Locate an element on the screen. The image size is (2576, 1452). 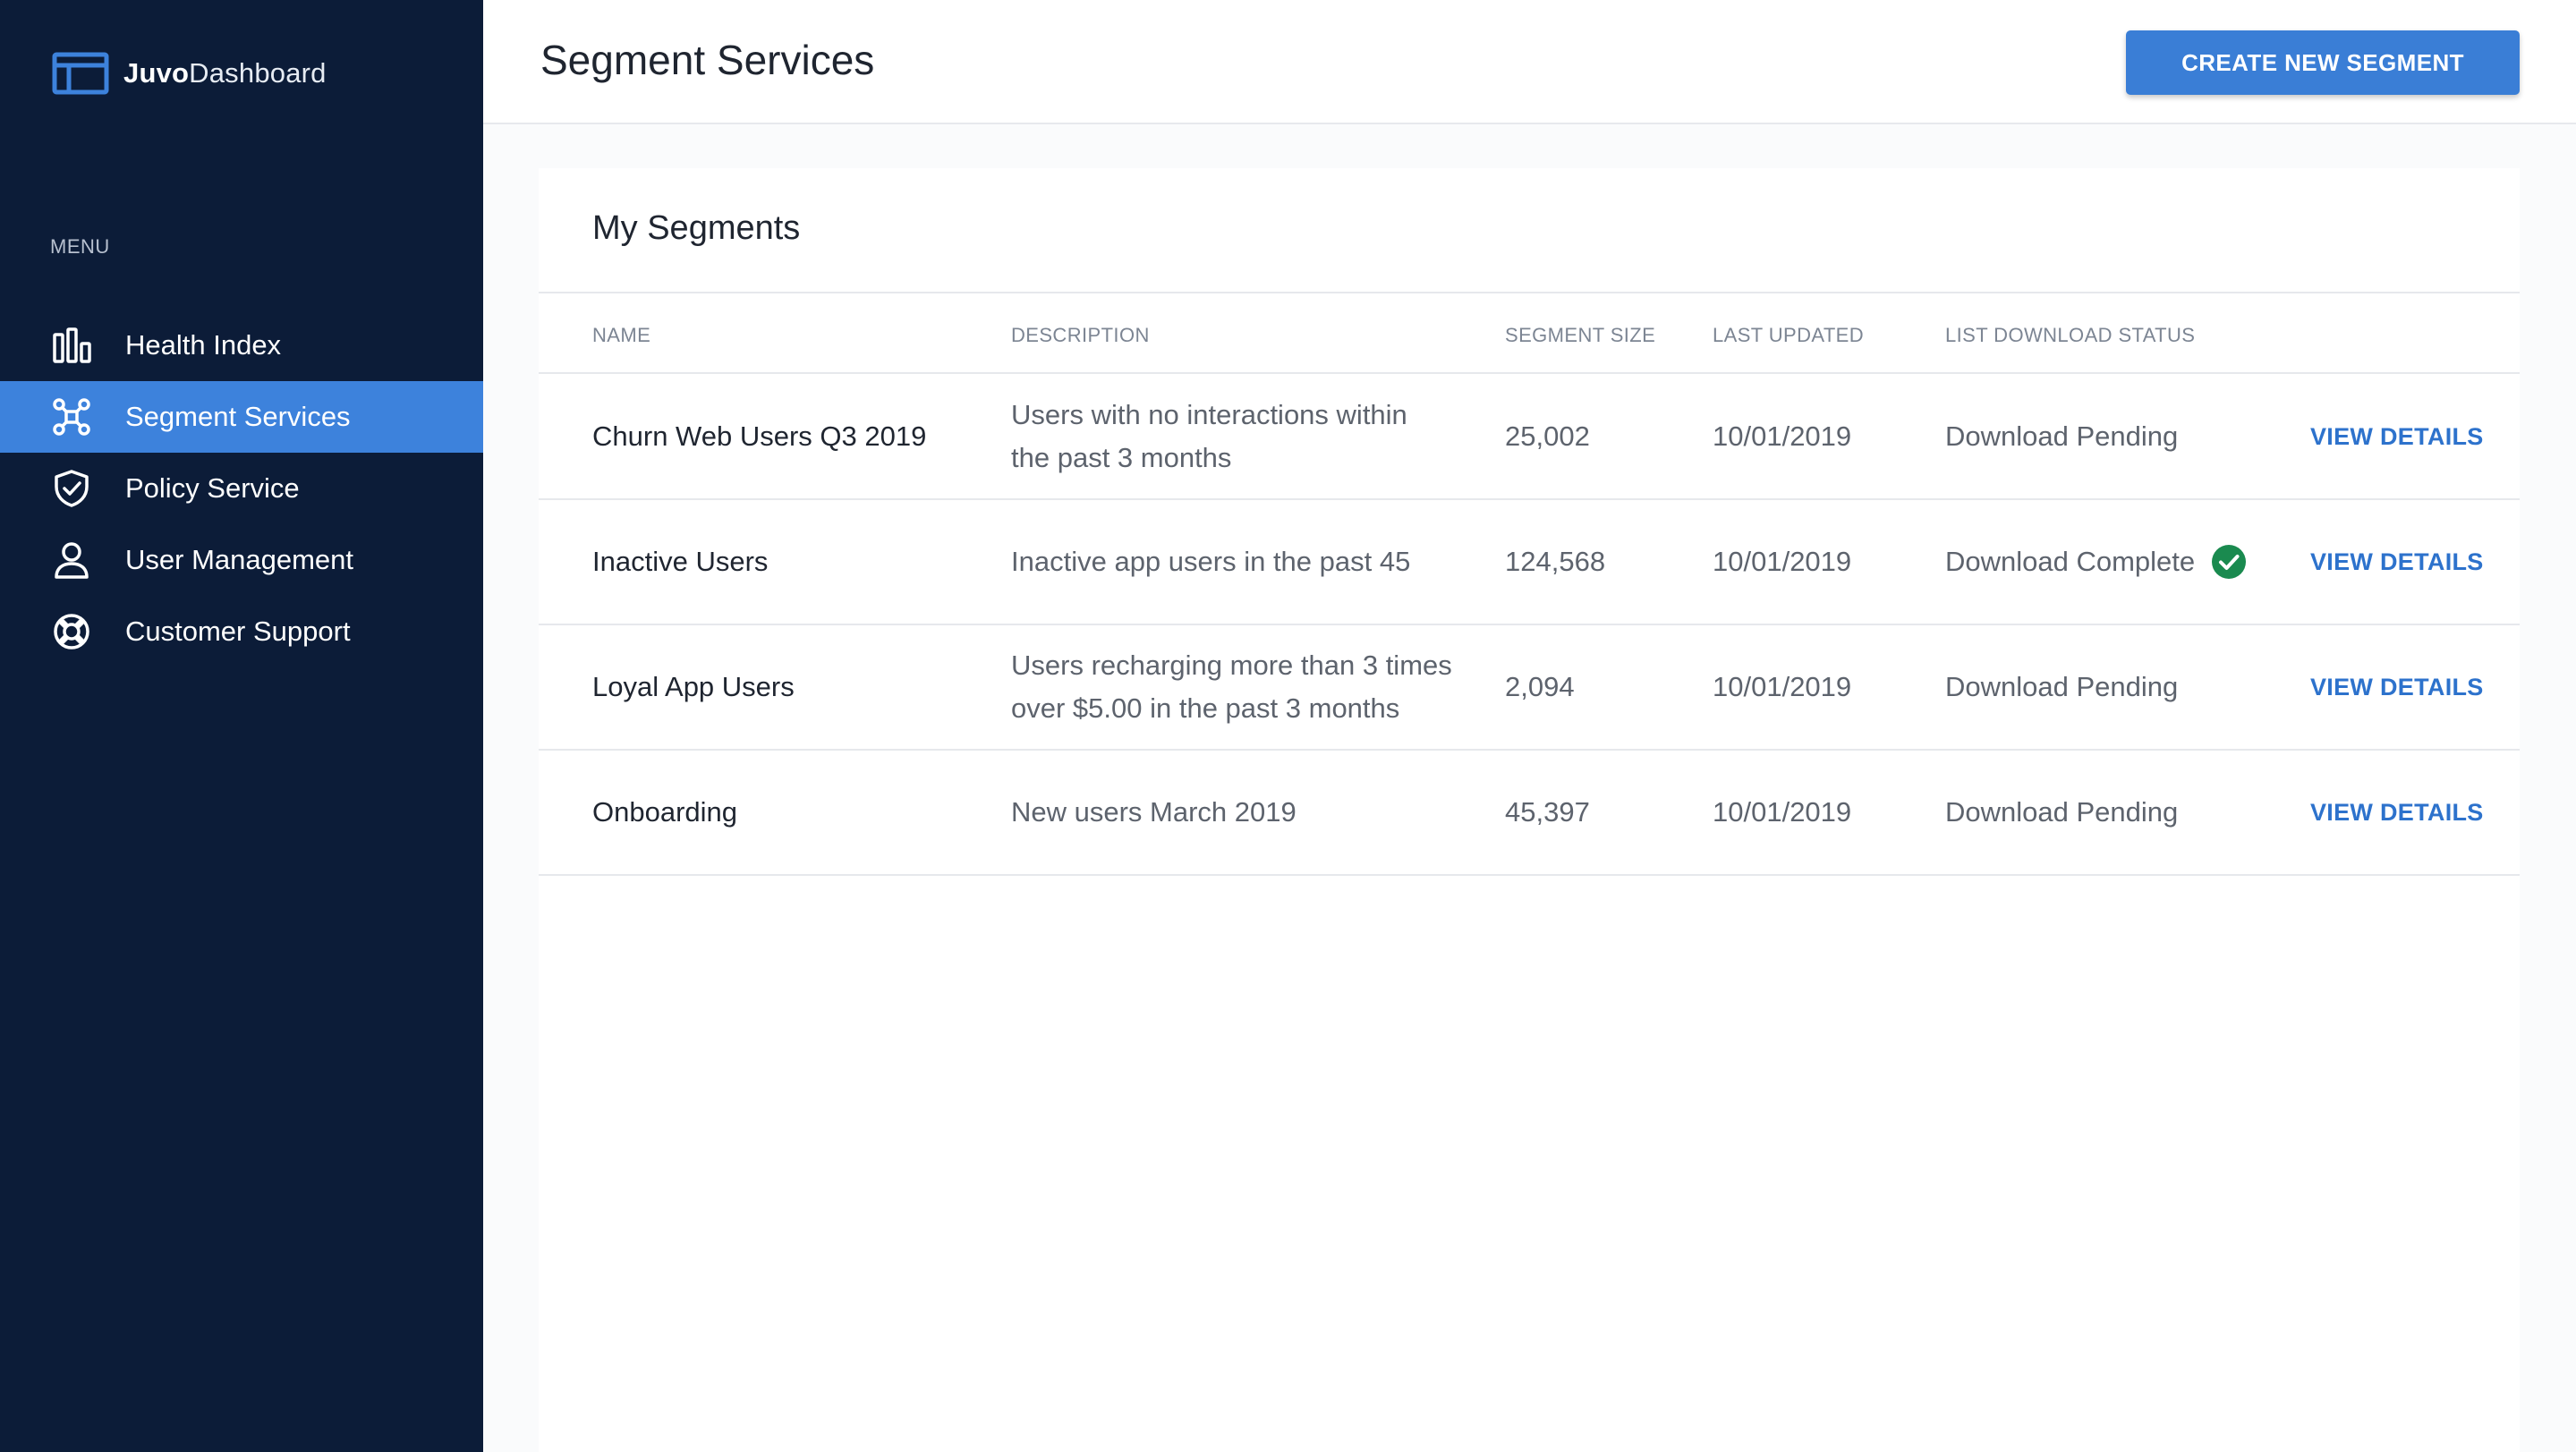
sidebar-item-label: Health Index is located at coordinates (203, 345).